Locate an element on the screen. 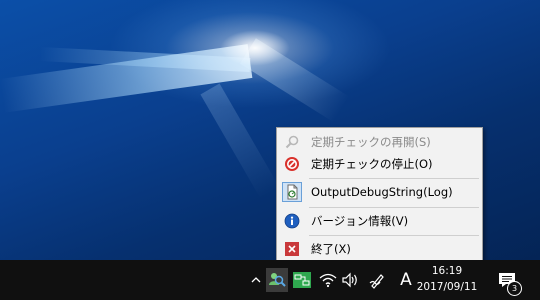 The height and width of the screenshot is (300, 540). menu-item-output-debug-log: OutputDebugString(Log) is located at coordinates (379, 192).